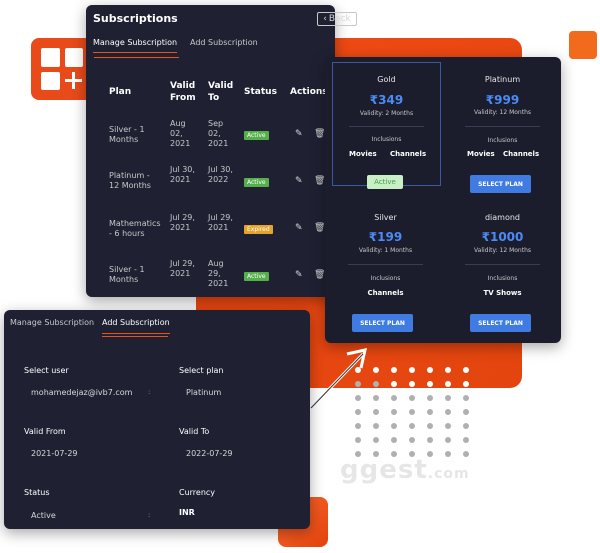 The image size is (600, 553). Describe the element at coordinates (385, 250) in the screenshot. I see `plan-validity: Validity: 1 Months` at that location.